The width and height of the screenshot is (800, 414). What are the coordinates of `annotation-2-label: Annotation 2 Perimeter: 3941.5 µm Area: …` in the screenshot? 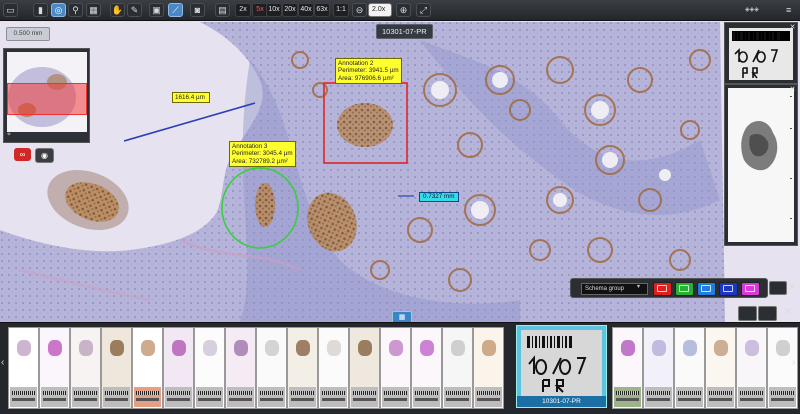 It's located at (368, 71).